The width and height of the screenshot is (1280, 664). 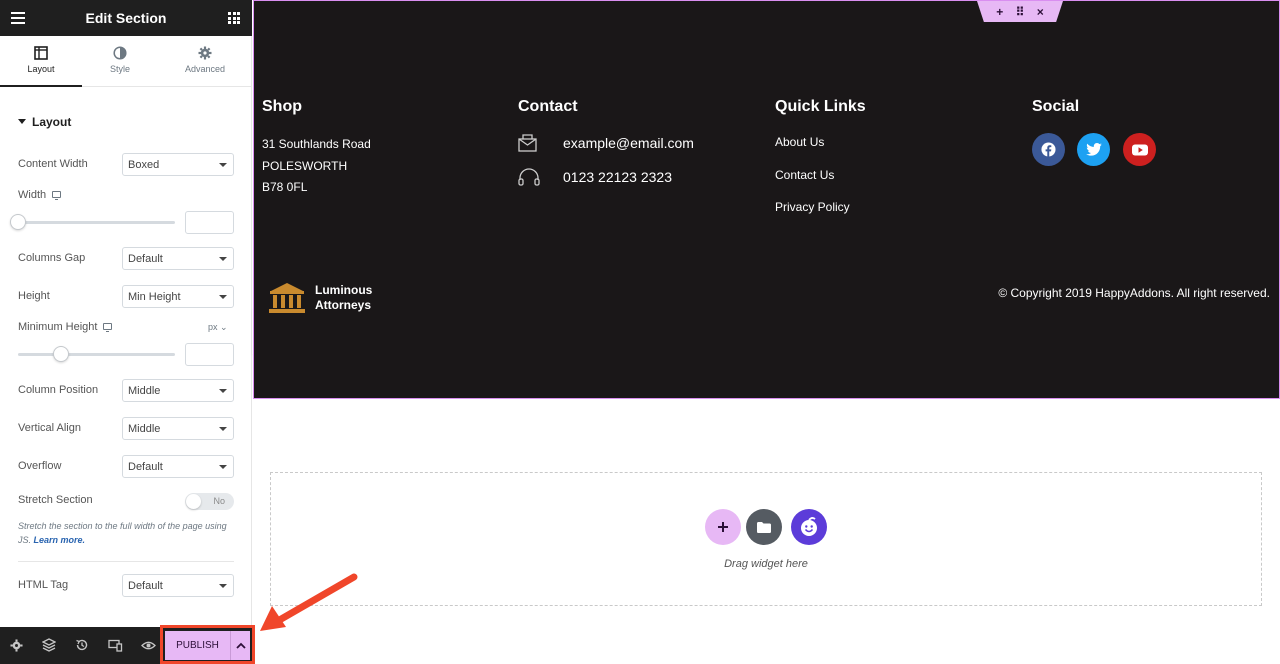 What do you see at coordinates (145, 467) in the screenshot?
I see `overflow-value: Default` at bounding box center [145, 467].